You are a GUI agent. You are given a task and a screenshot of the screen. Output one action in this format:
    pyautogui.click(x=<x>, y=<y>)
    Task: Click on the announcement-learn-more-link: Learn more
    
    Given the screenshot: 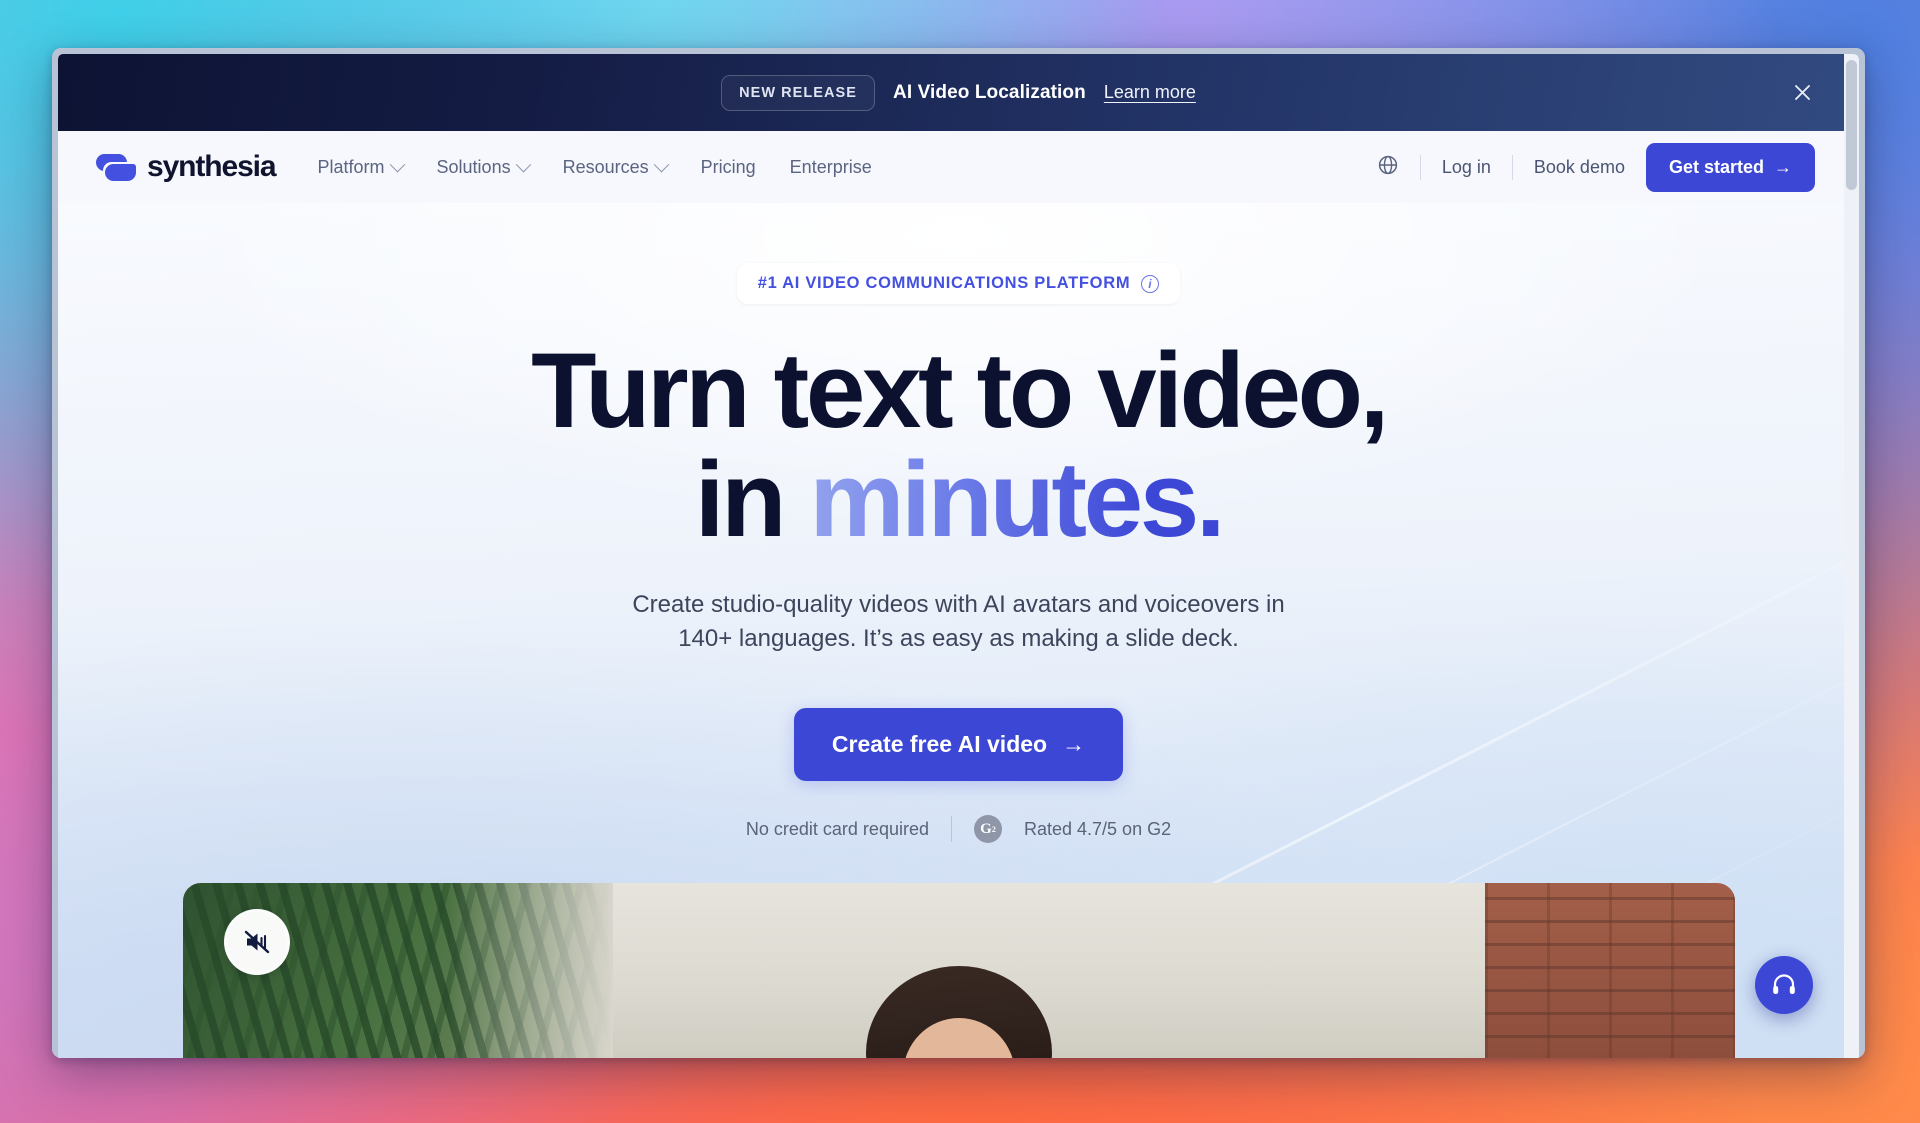 What is the action you would take?
    pyautogui.click(x=1150, y=92)
    